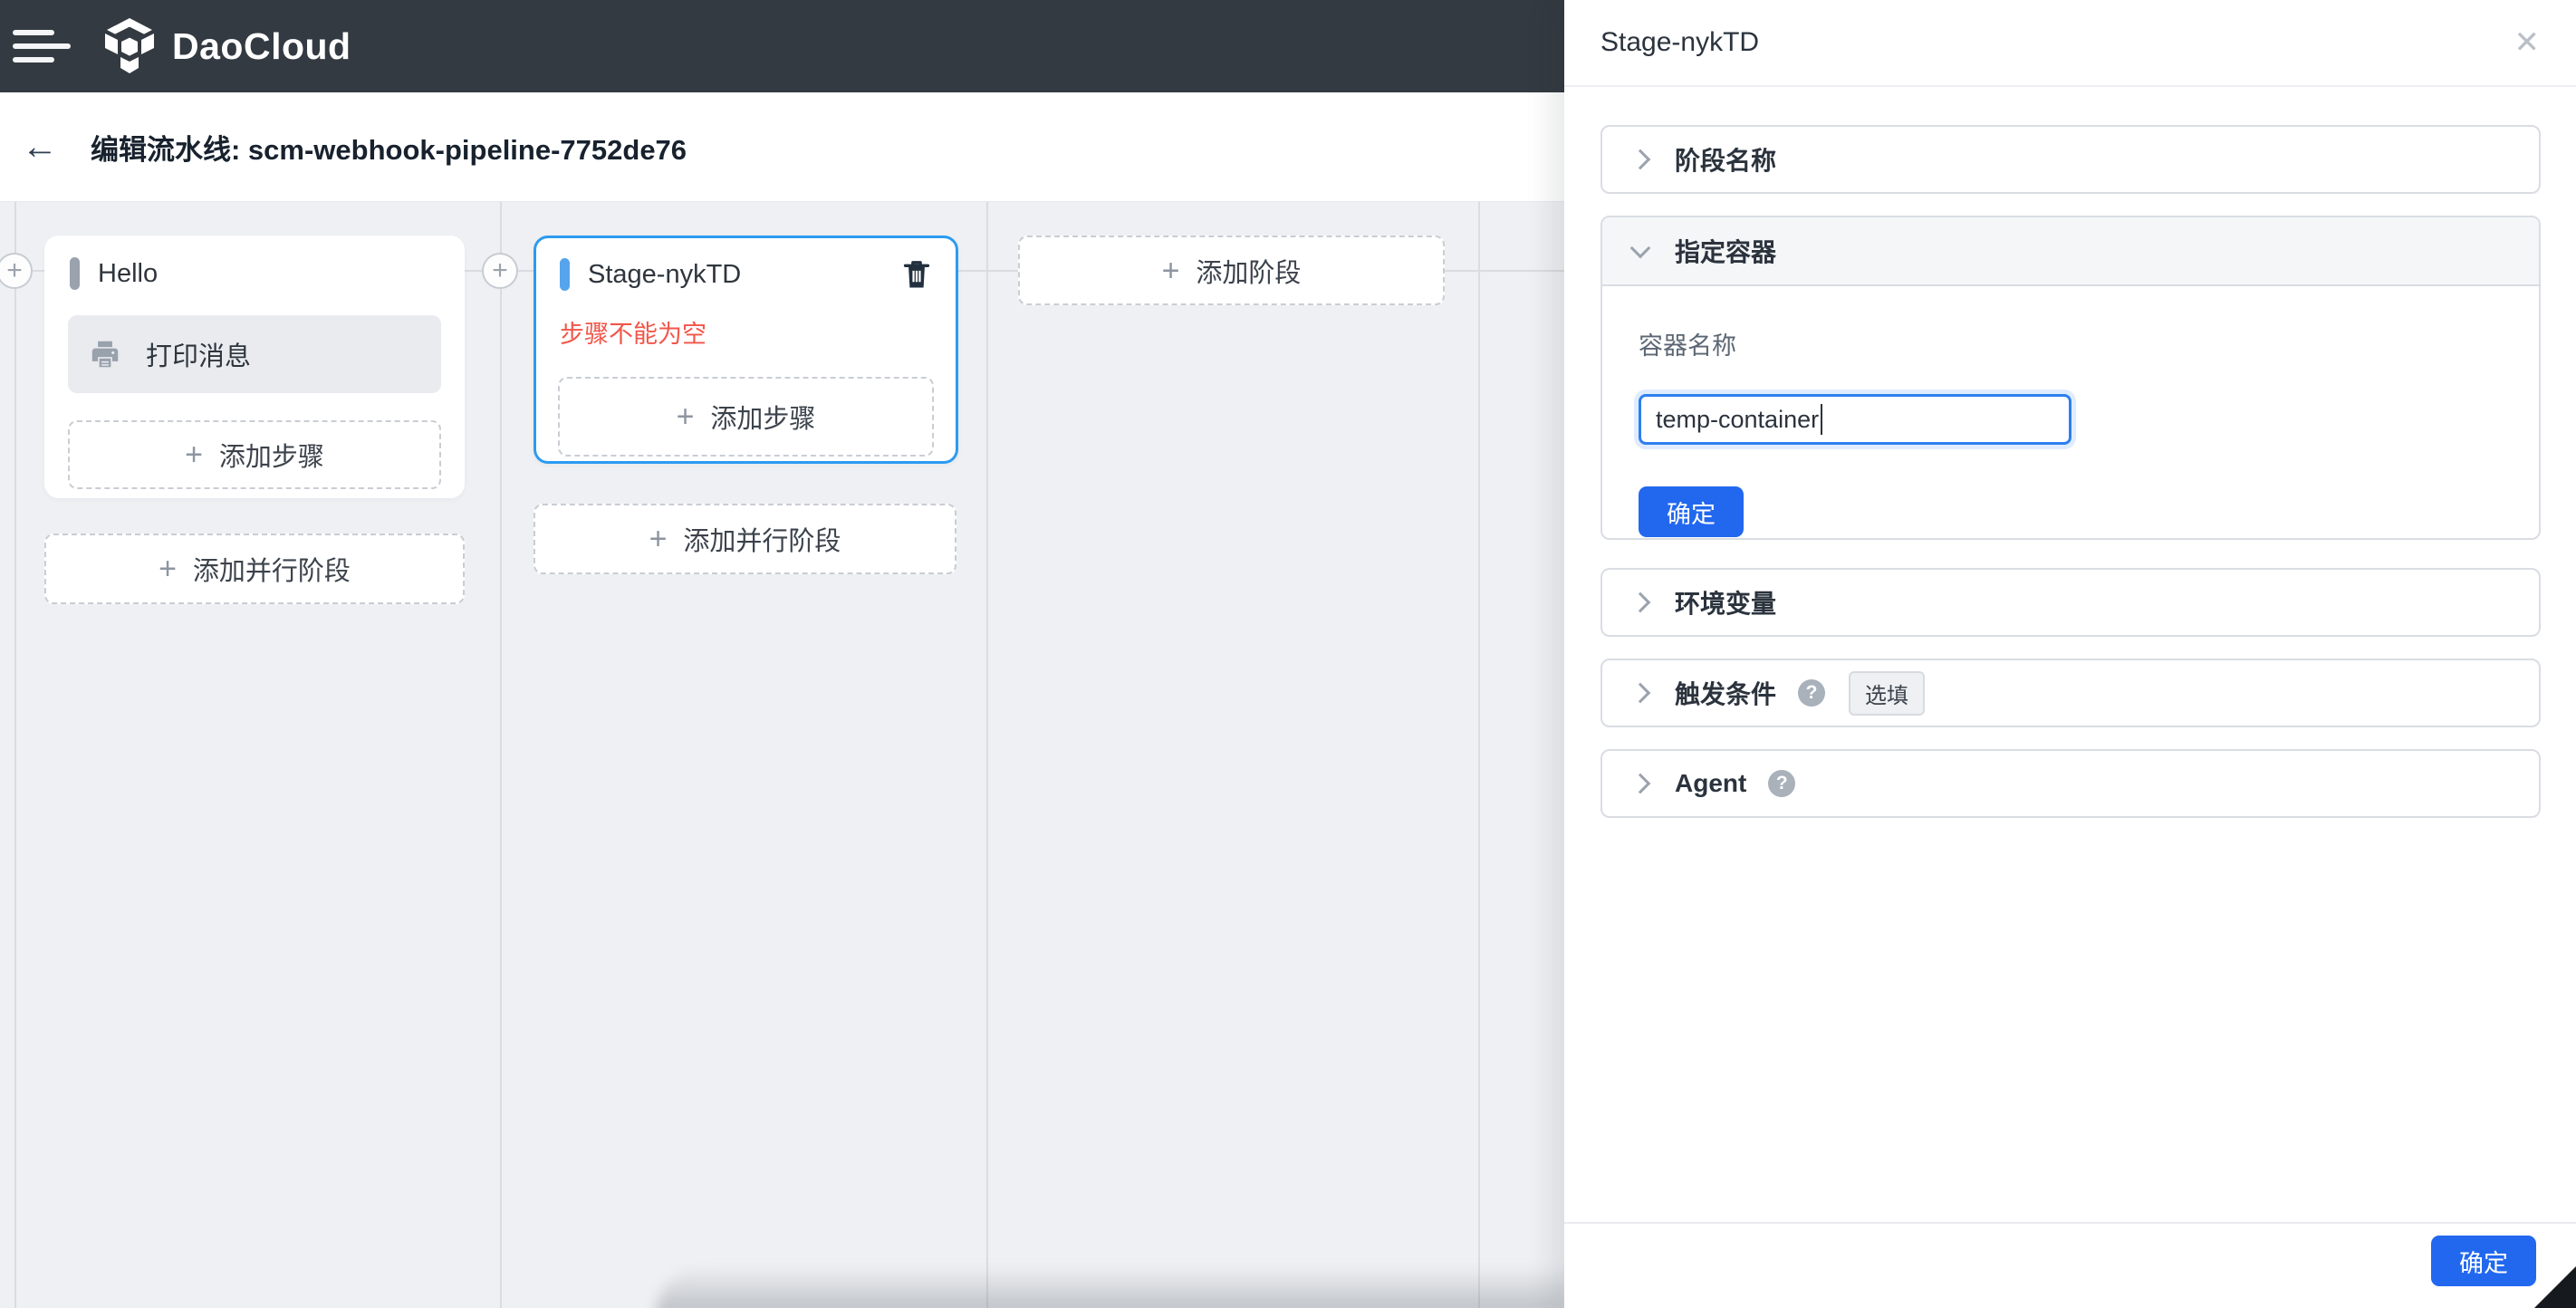  I want to click on stage-header: Hello, so click(254, 263).